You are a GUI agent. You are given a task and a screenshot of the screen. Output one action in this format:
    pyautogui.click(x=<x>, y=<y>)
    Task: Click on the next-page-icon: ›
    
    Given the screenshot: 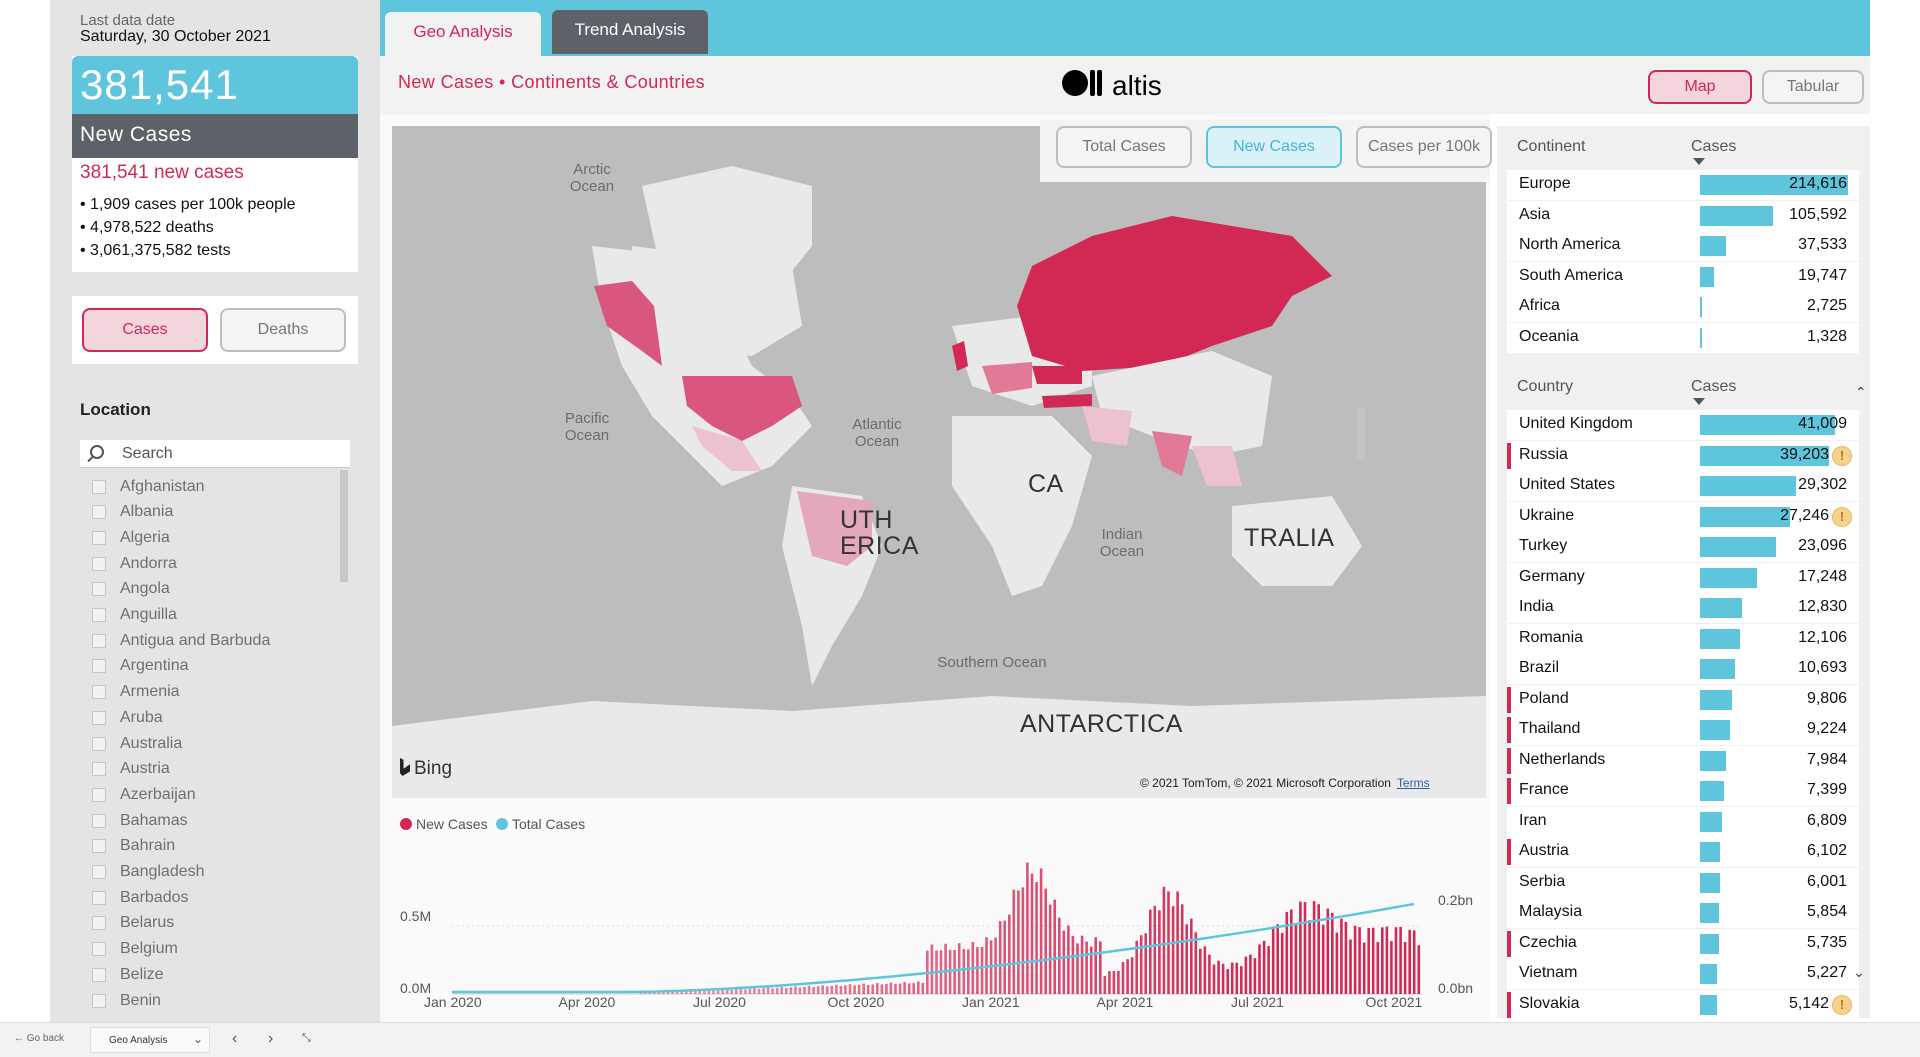 What is the action you would take?
    pyautogui.click(x=270, y=1039)
    